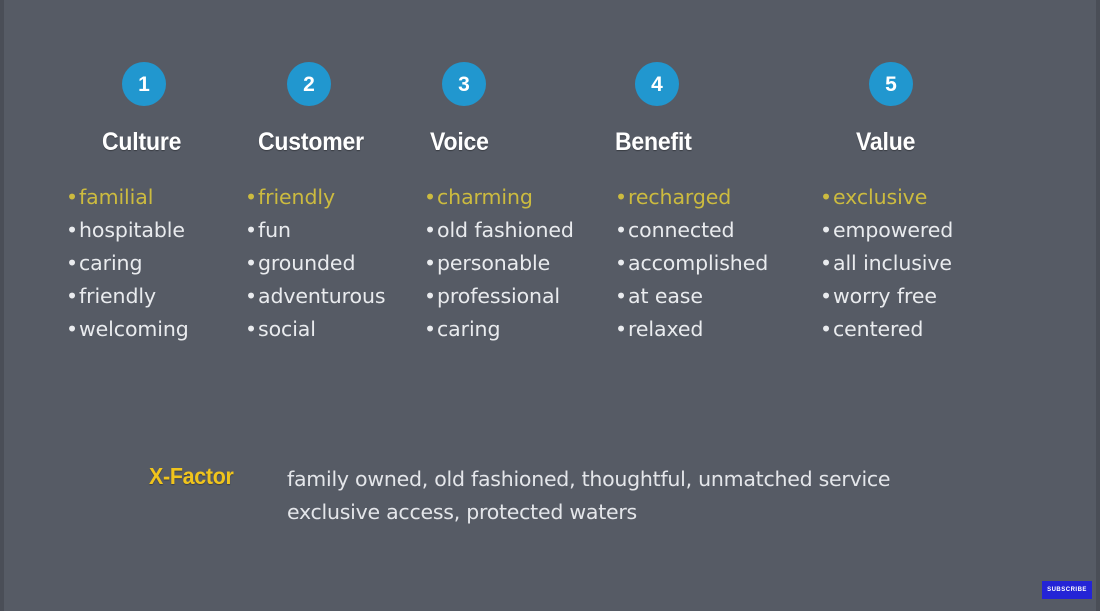 This screenshot has height=611, width=1100. I want to click on attribute-item-label: professional, so click(499, 296).